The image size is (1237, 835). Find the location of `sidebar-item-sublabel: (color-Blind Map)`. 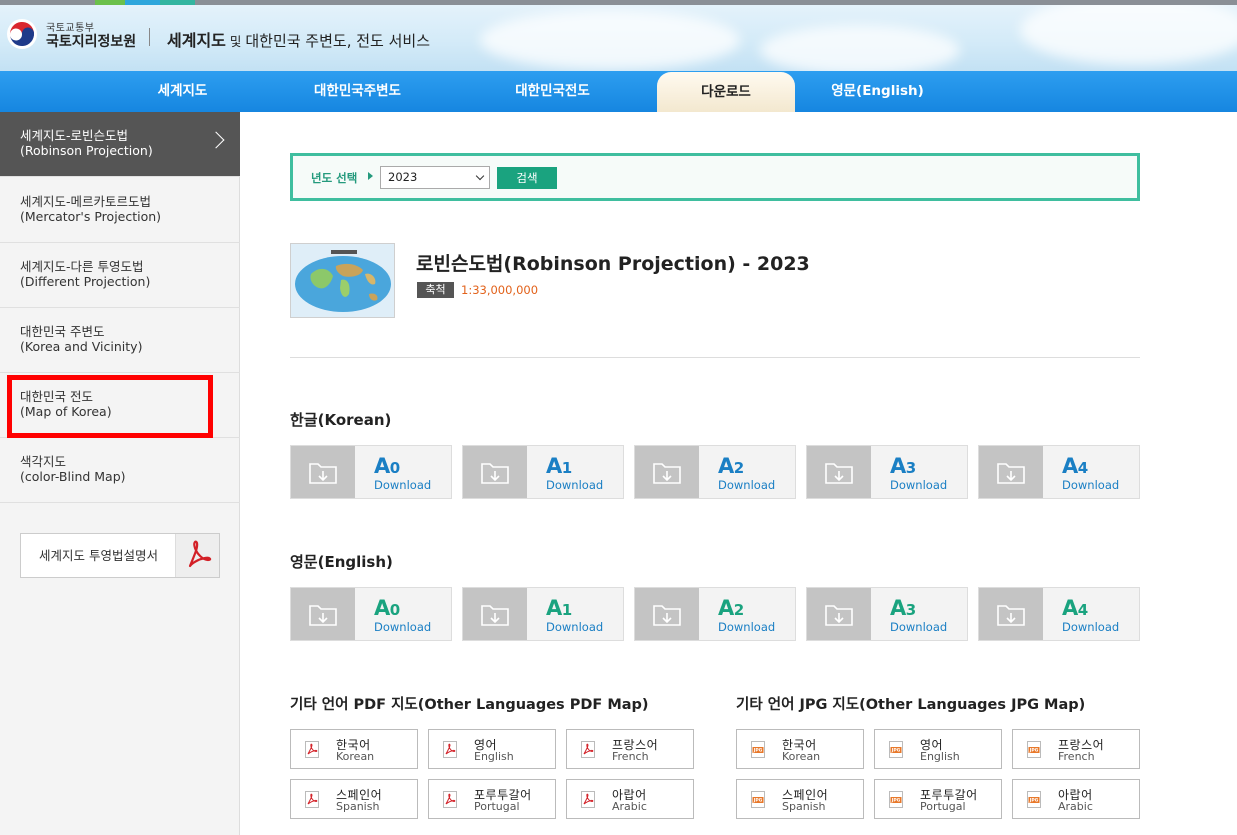

sidebar-item-sublabel: (color-Blind Map) is located at coordinates (73, 476).